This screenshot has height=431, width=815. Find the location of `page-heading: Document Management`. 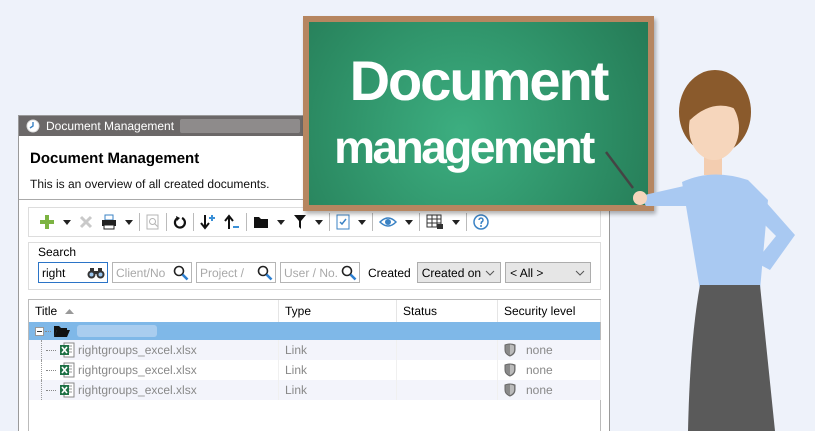

page-heading: Document Management is located at coordinates (115, 158).